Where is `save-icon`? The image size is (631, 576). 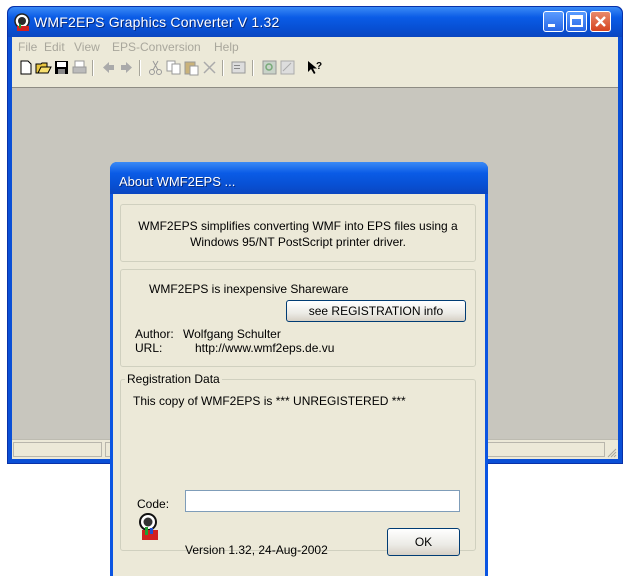 save-icon is located at coordinates (61, 67).